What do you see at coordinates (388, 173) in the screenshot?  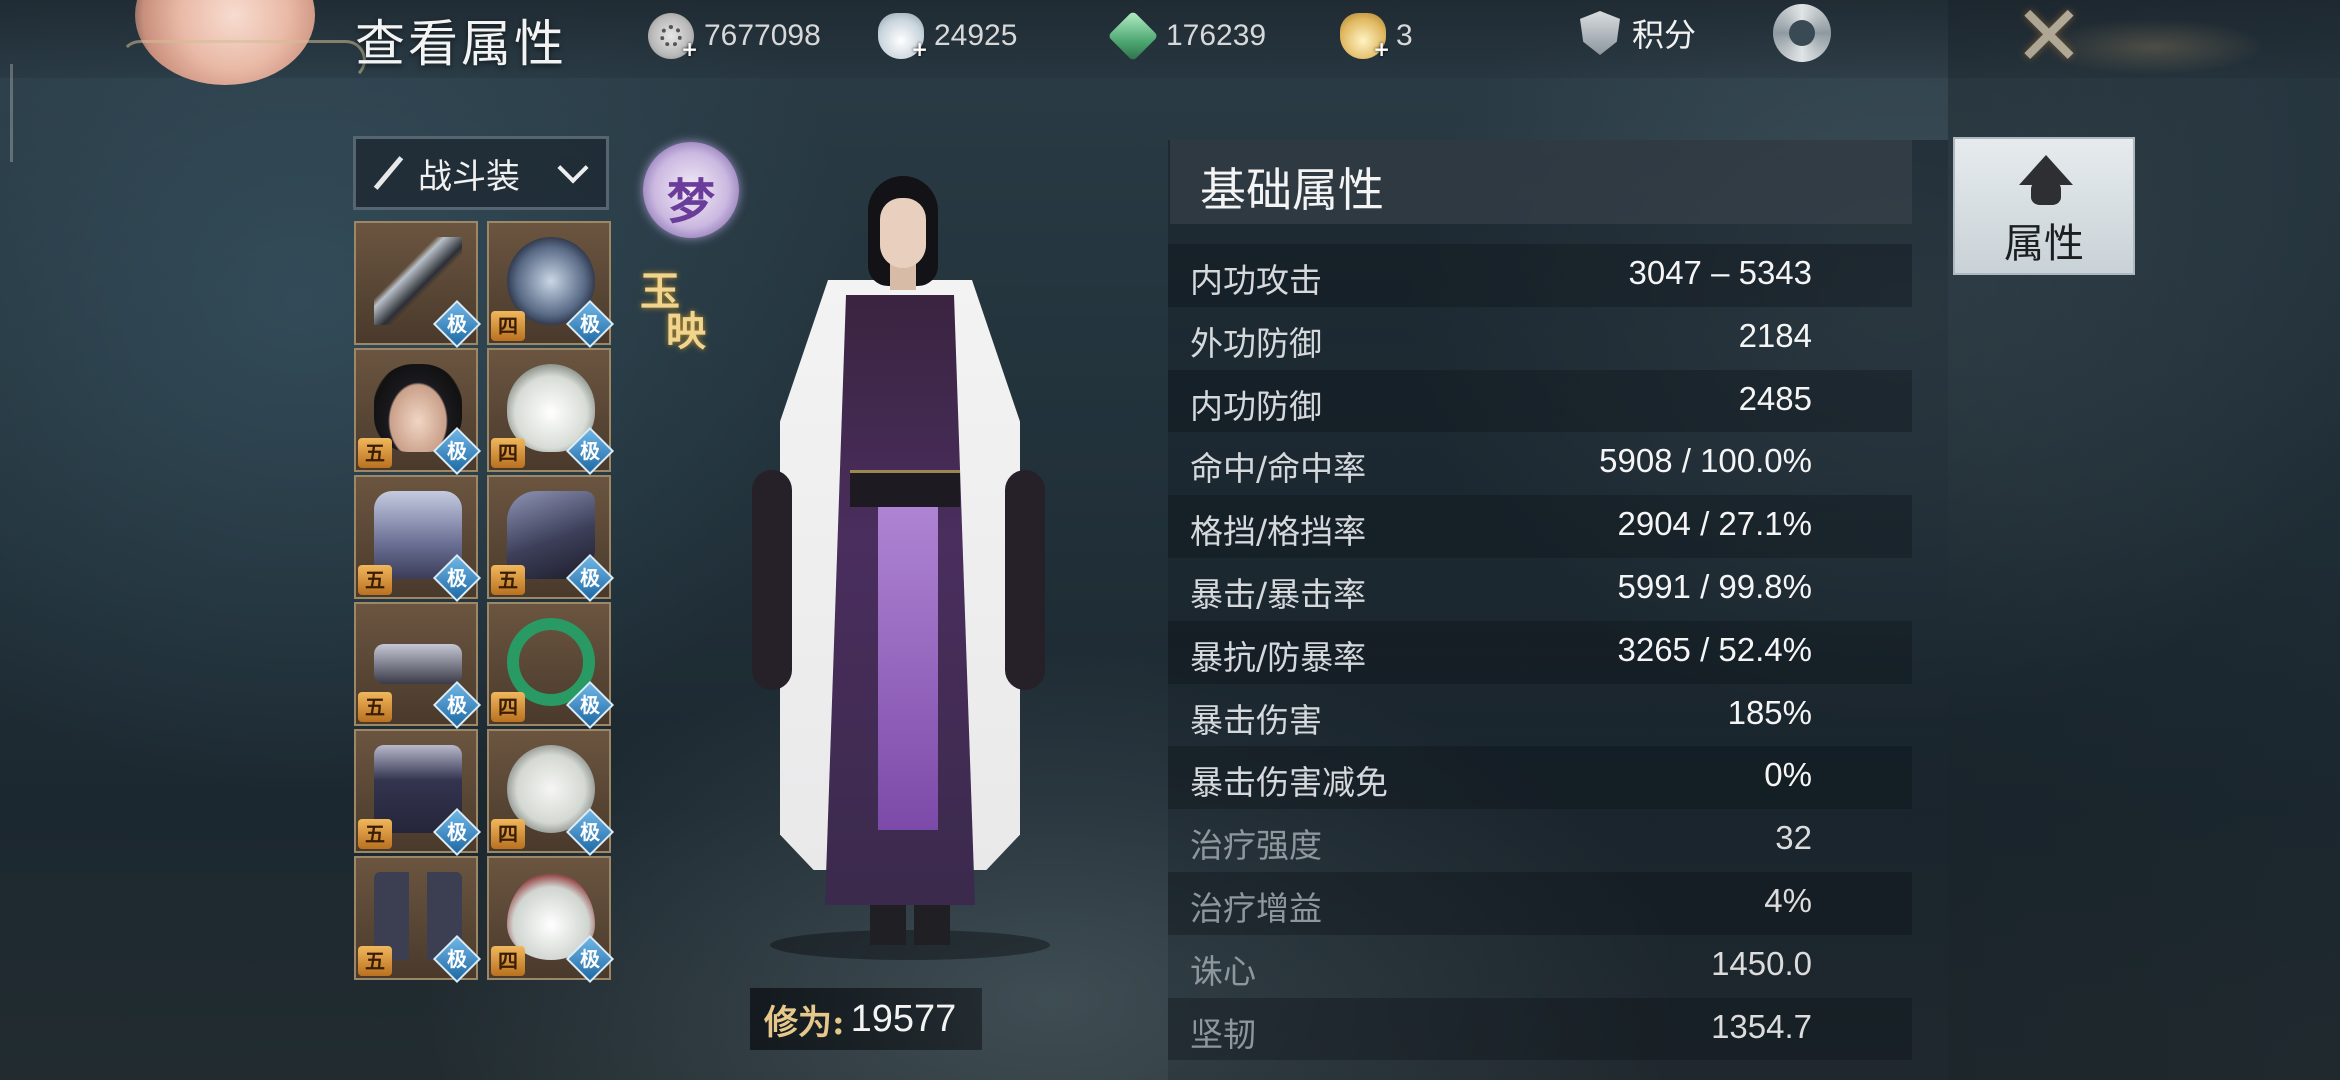 I see `sword-icon` at bounding box center [388, 173].